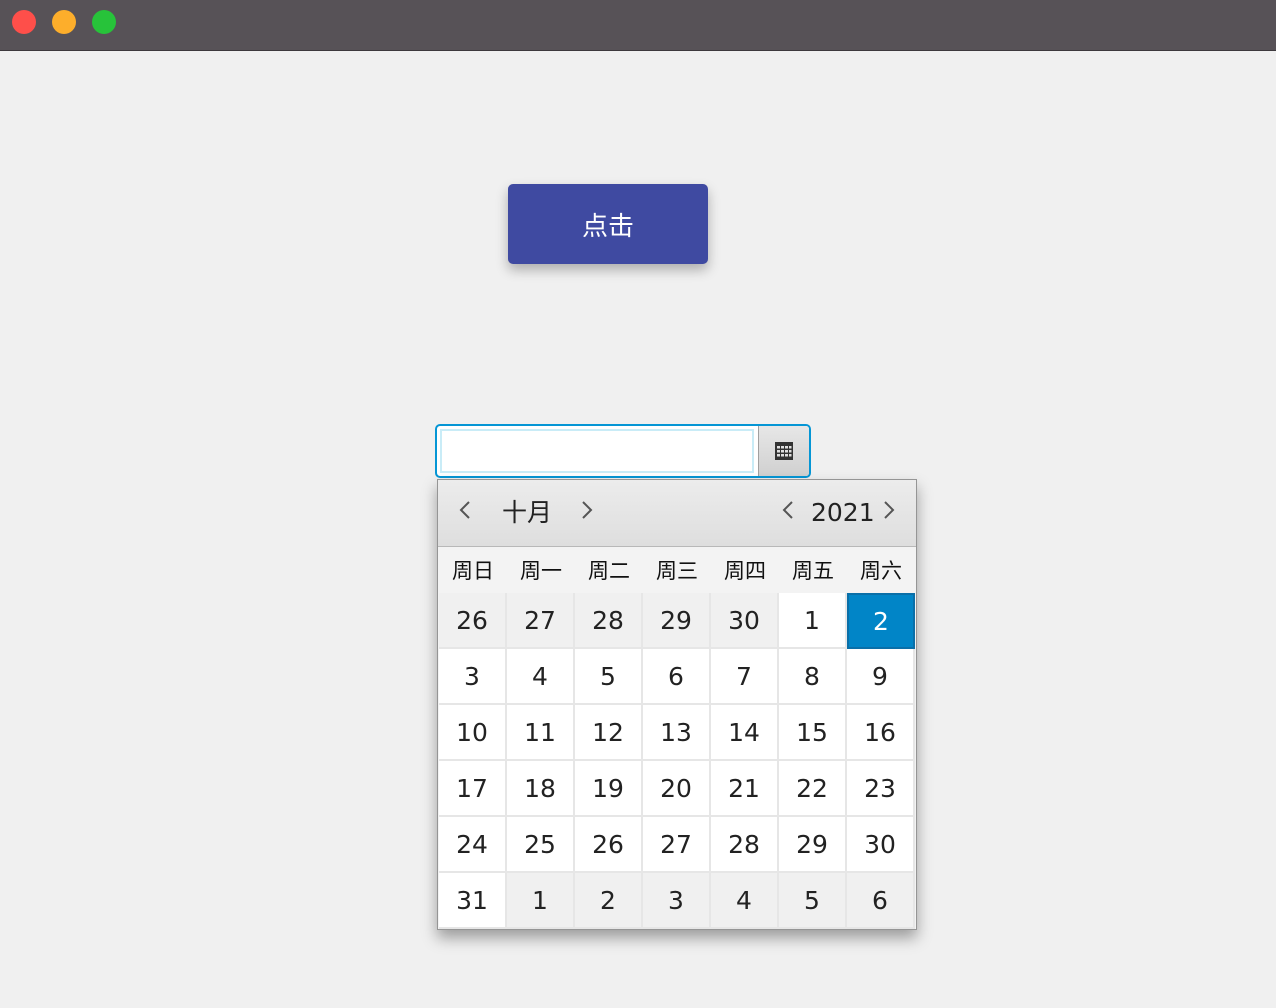 Image resolution: width=1276 pixels, height=1008 pixels. I want to click on calendar-day: 9, so click(881, 677).